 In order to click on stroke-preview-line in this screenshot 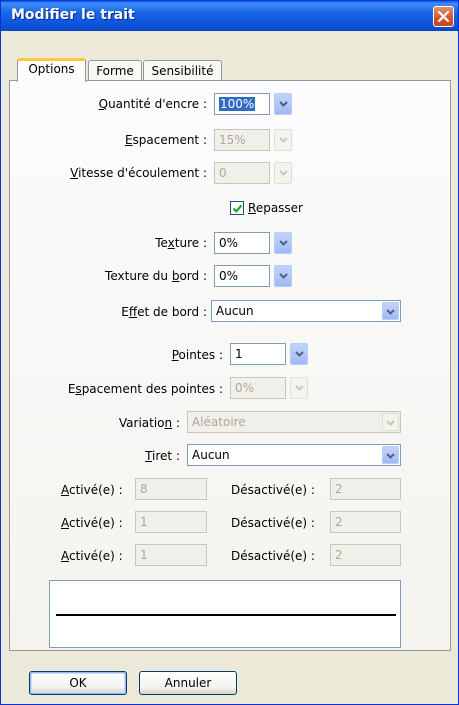, I will do `click(226, 615)`.